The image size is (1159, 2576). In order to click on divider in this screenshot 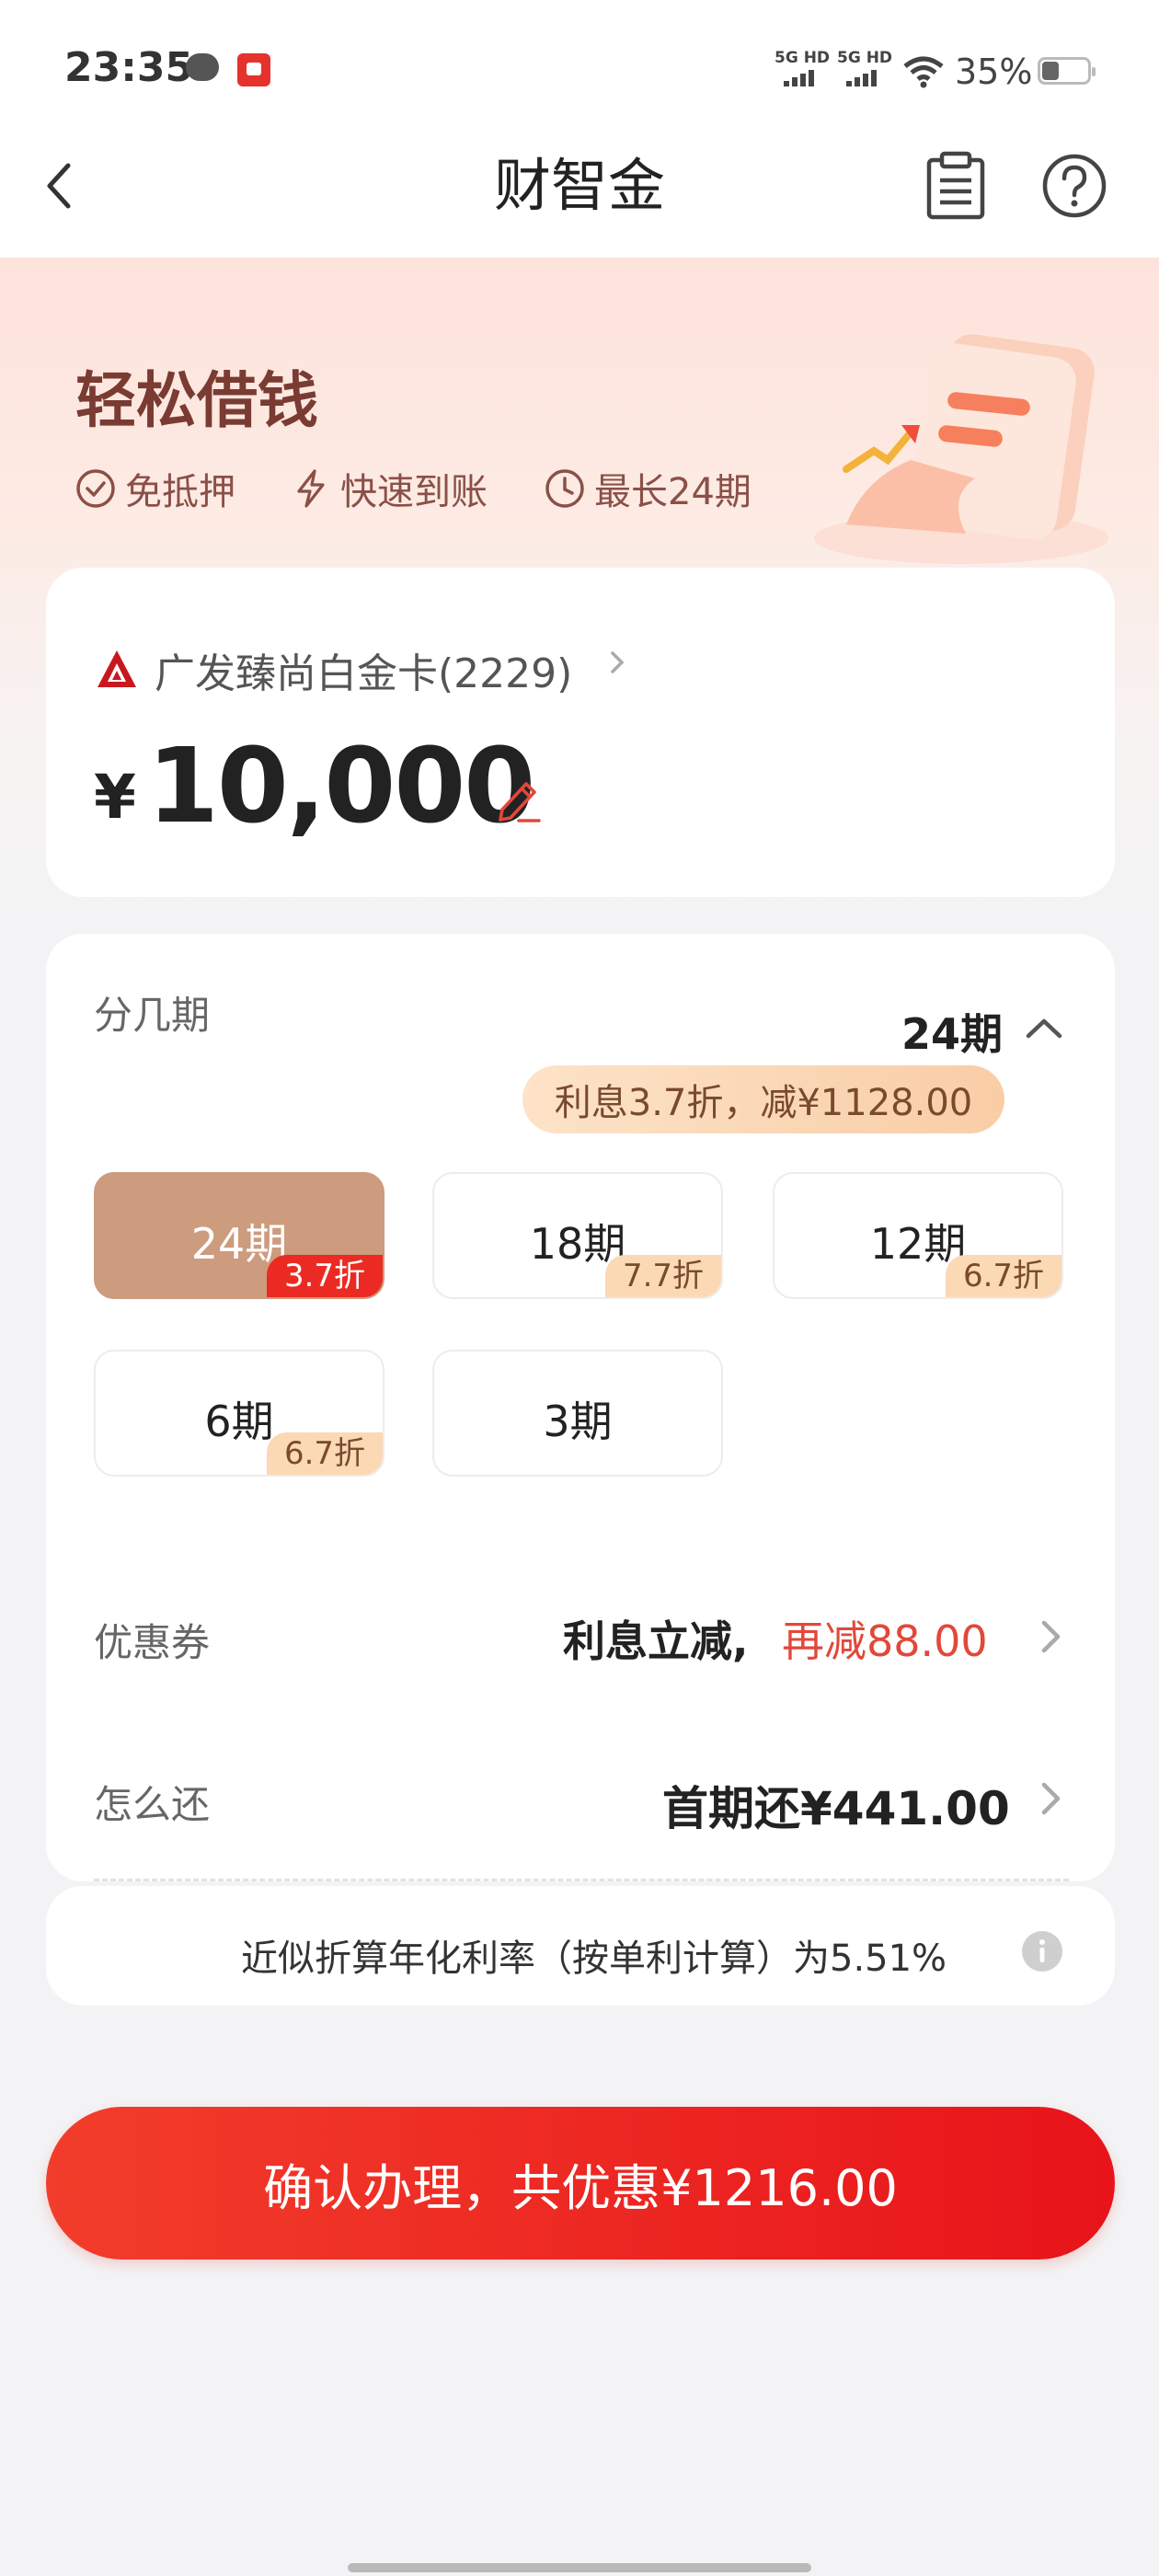, I will do `click(581, 1880)`.